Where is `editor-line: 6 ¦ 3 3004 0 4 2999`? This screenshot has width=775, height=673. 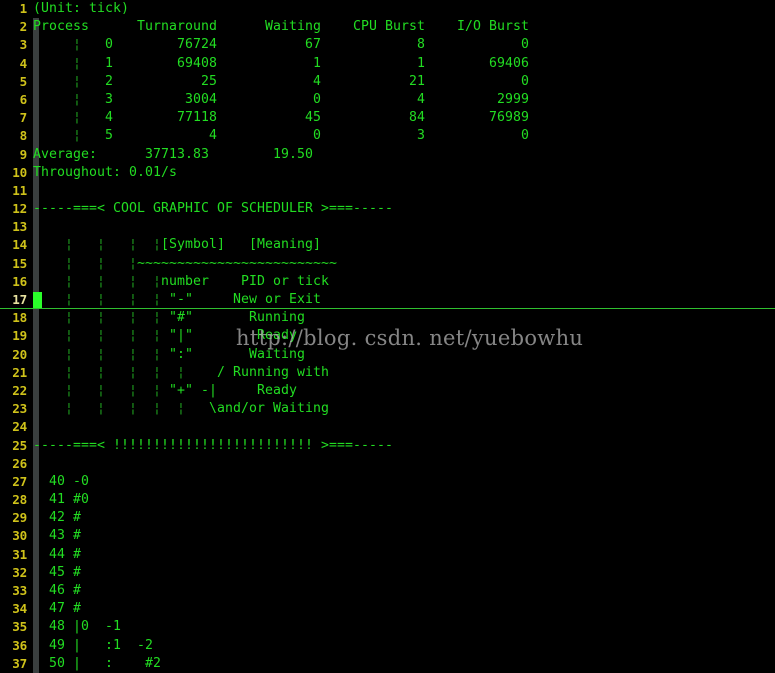
editor-line: 6 ¦ 3 3004 0 4 2999 is located at coordinates (387, 100).